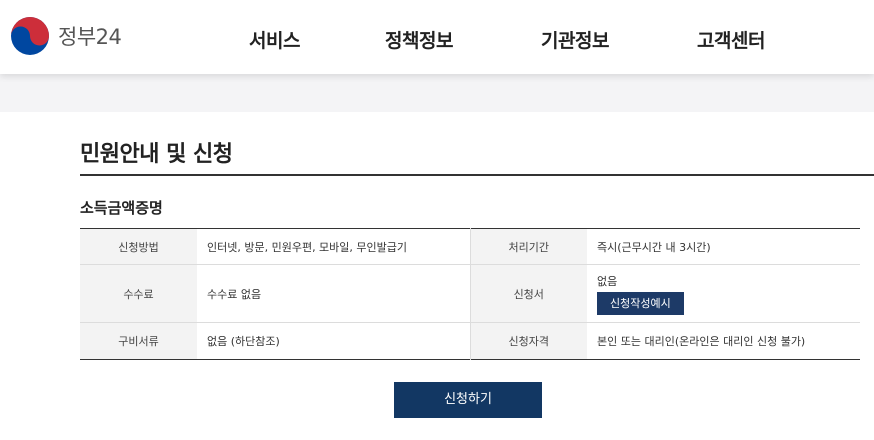 Image resolution: width=874 pixels, height=440 pixels. What do you see at coordinates (723, 246) in the screenshot?
I see `period-value: 즉시(근무시간 내 3시간)` at bounding box center [723, 246].